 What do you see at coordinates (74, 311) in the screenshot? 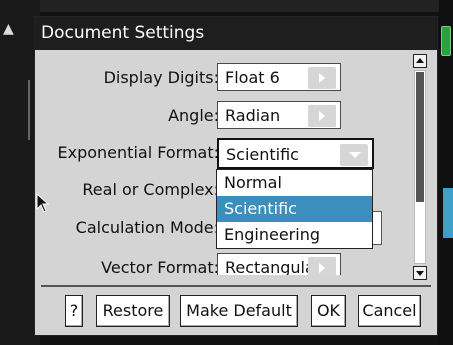
I see `help-button: ?` at bounding box center [74, 311].